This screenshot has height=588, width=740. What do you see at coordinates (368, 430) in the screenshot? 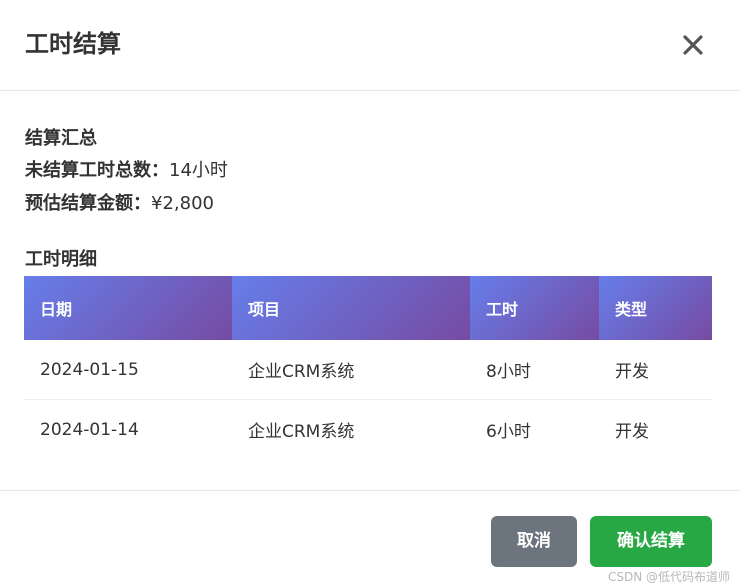
I see `table-row: 2024-01-14 企业CRM系统 6小时 开发` at bounding box center [368, 430].